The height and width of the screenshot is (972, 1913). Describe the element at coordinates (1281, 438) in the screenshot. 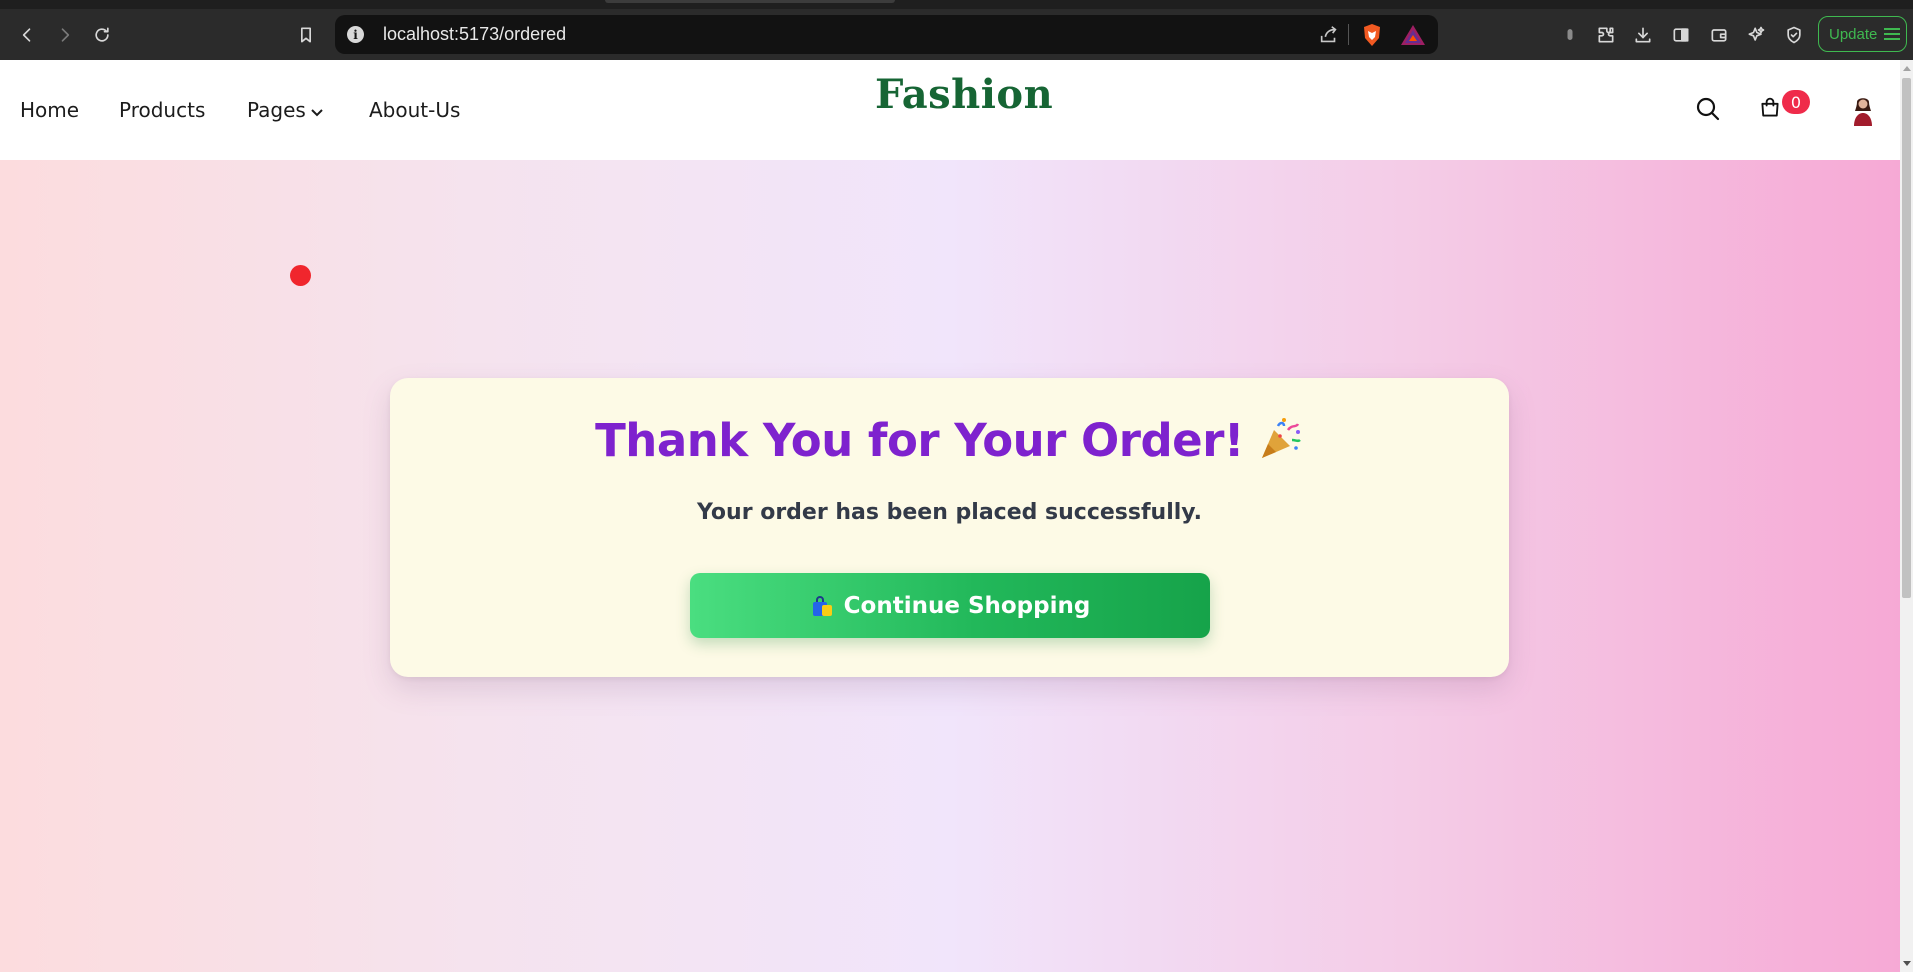

I see `party-popper-icon` at that location.